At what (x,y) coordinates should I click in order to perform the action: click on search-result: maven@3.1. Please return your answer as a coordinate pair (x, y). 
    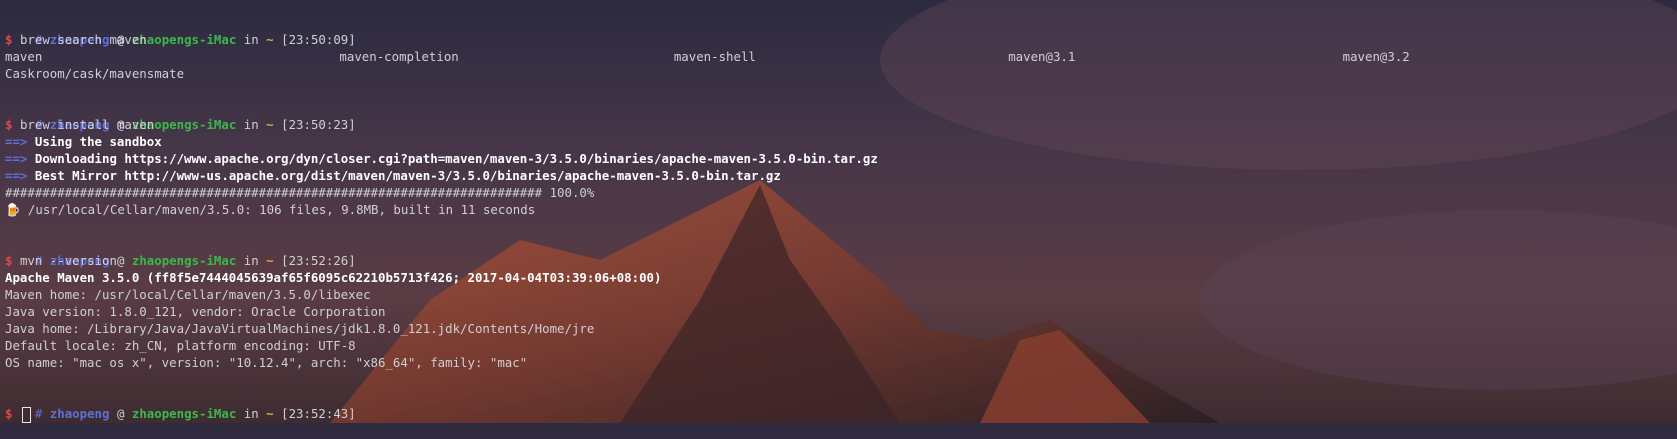
    Looking at the image, I should click on (1042, 56).